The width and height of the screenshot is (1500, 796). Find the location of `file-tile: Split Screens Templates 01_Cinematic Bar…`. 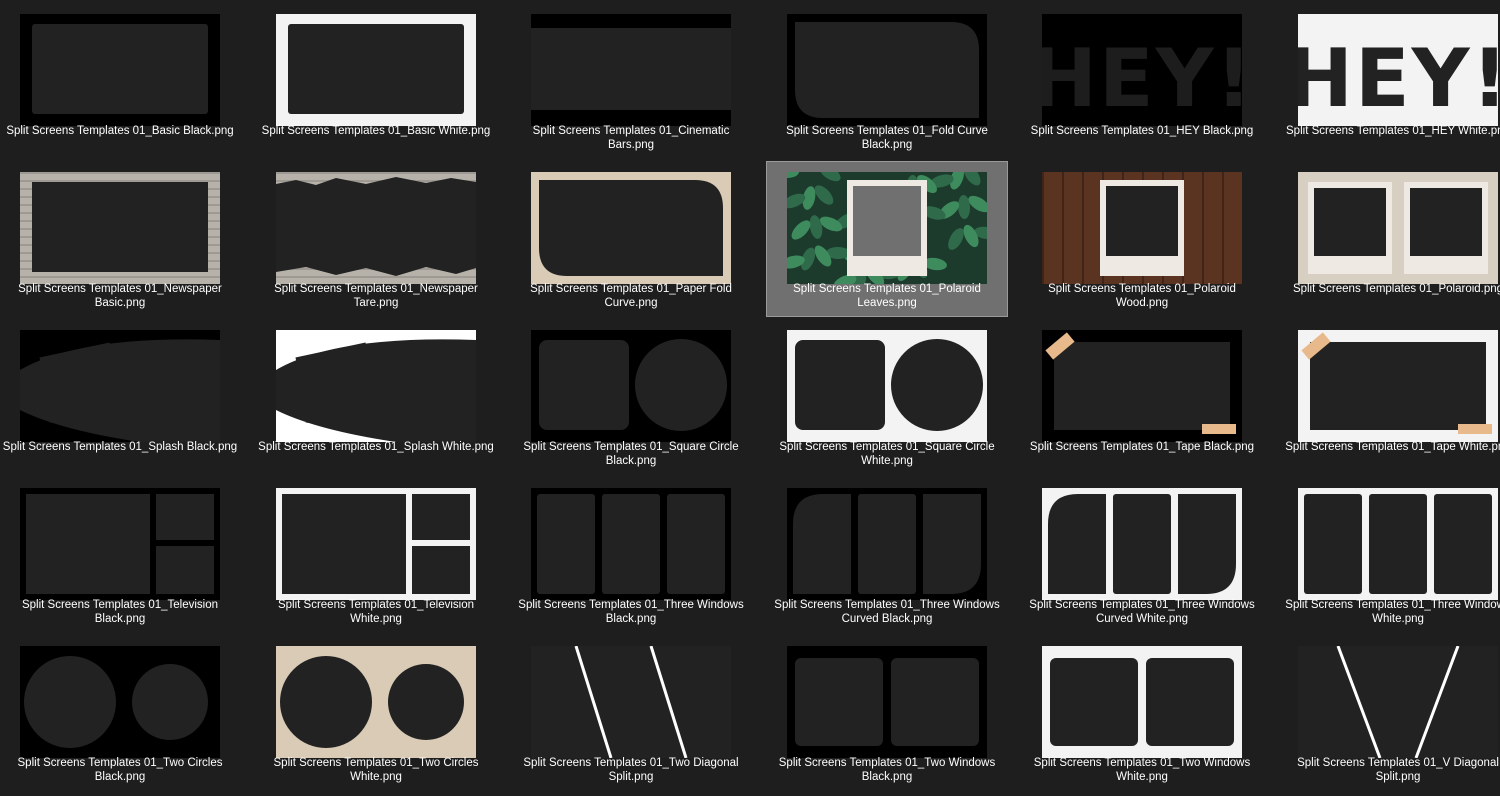

file-tile: Split Screens Templates 01_Cinematic Bar… is located at coordinates (631, 81).